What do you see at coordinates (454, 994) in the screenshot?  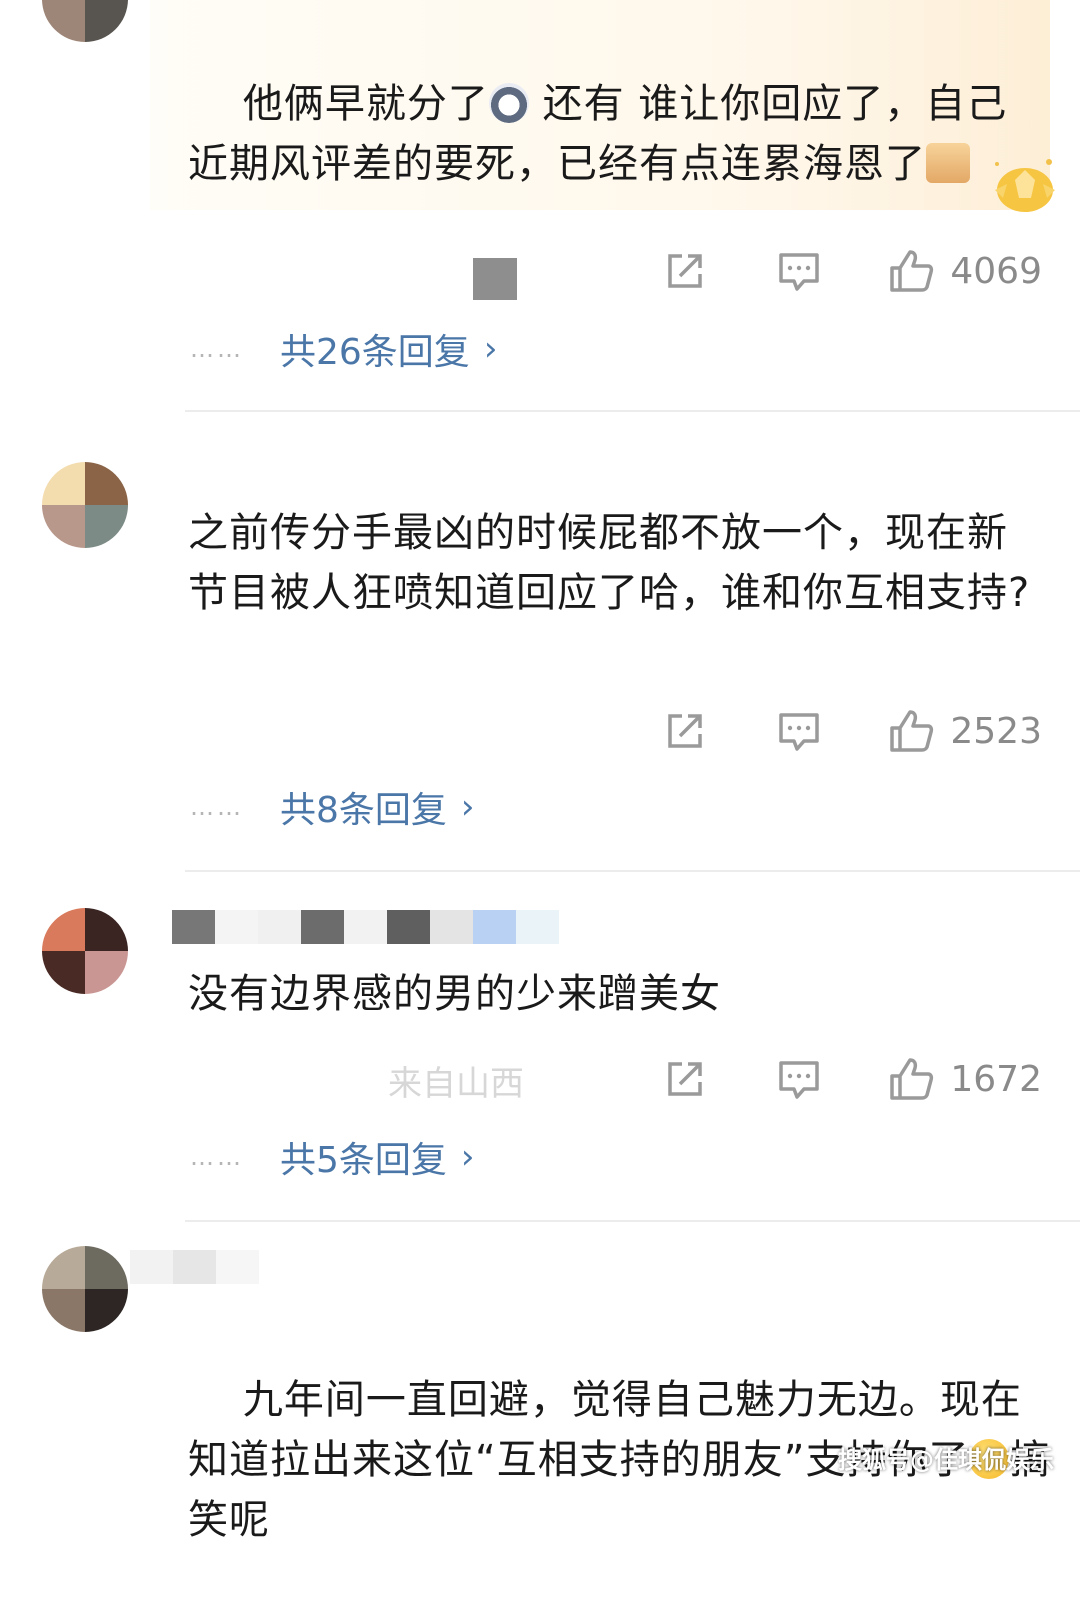 I see `comment-text: 没有边界感的男的少来蹭美女` at bounding box center [454, 994].